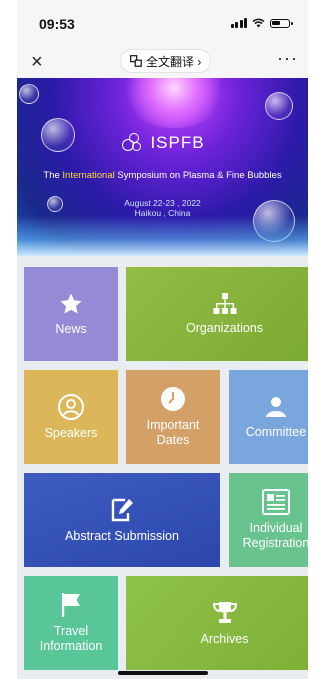 This screenshot has height=679, width=325. What do you see at coordinates (71, 605) in the screenshot?
I see `flag-icon` at bounding box center [71, 605].